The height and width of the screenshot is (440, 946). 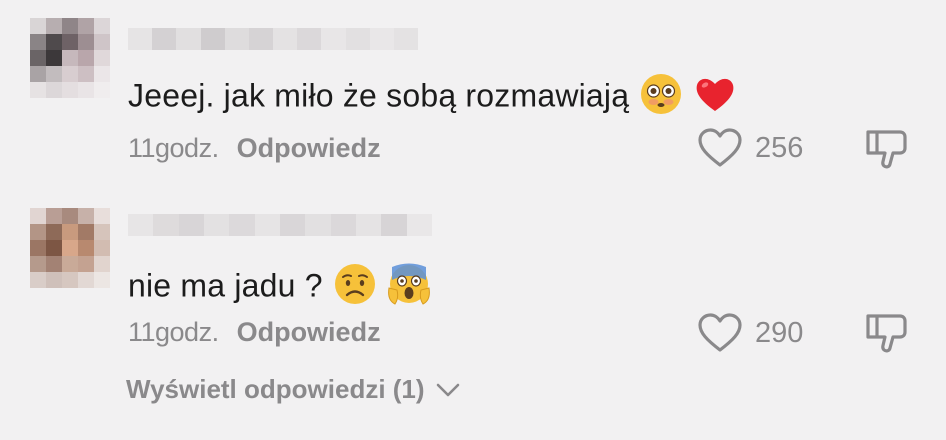 I want to click on comment-text: nie ma jadu ?, so click(x=279, y=286).